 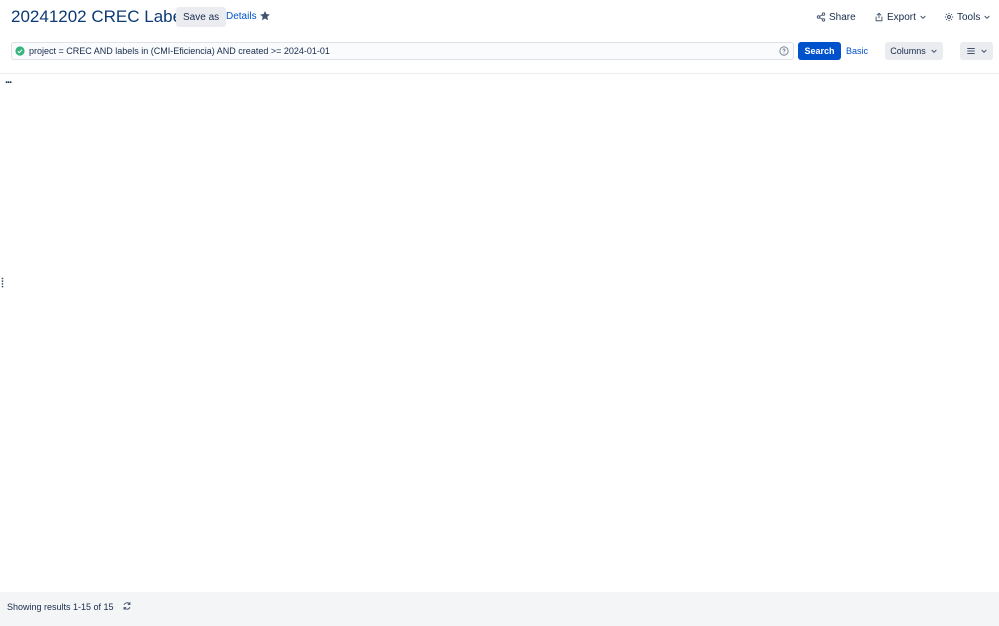 I want to click on results-footer: Showing results 1-15 of 15, so click(x=499, y=609).